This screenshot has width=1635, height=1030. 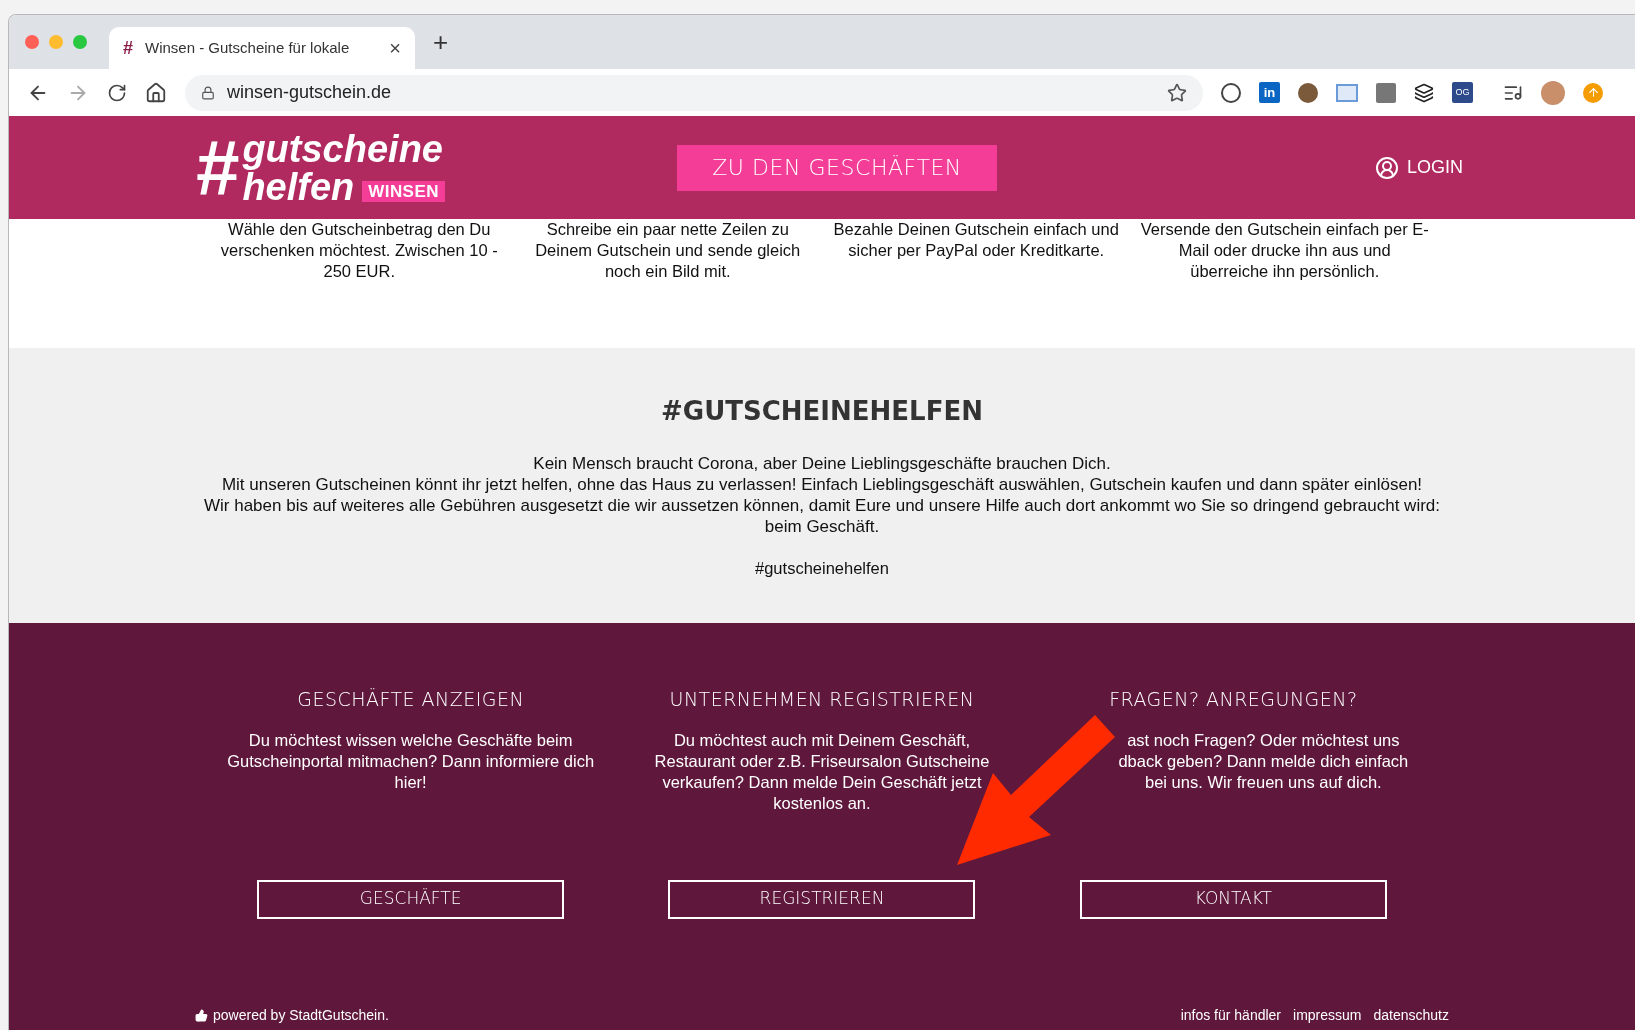 I want to click on about-paragraph: Kein Mensch braucht Corona, aber Deine Lieblingsgeschäfte brauchen Dich., so click(x=822, y=463).